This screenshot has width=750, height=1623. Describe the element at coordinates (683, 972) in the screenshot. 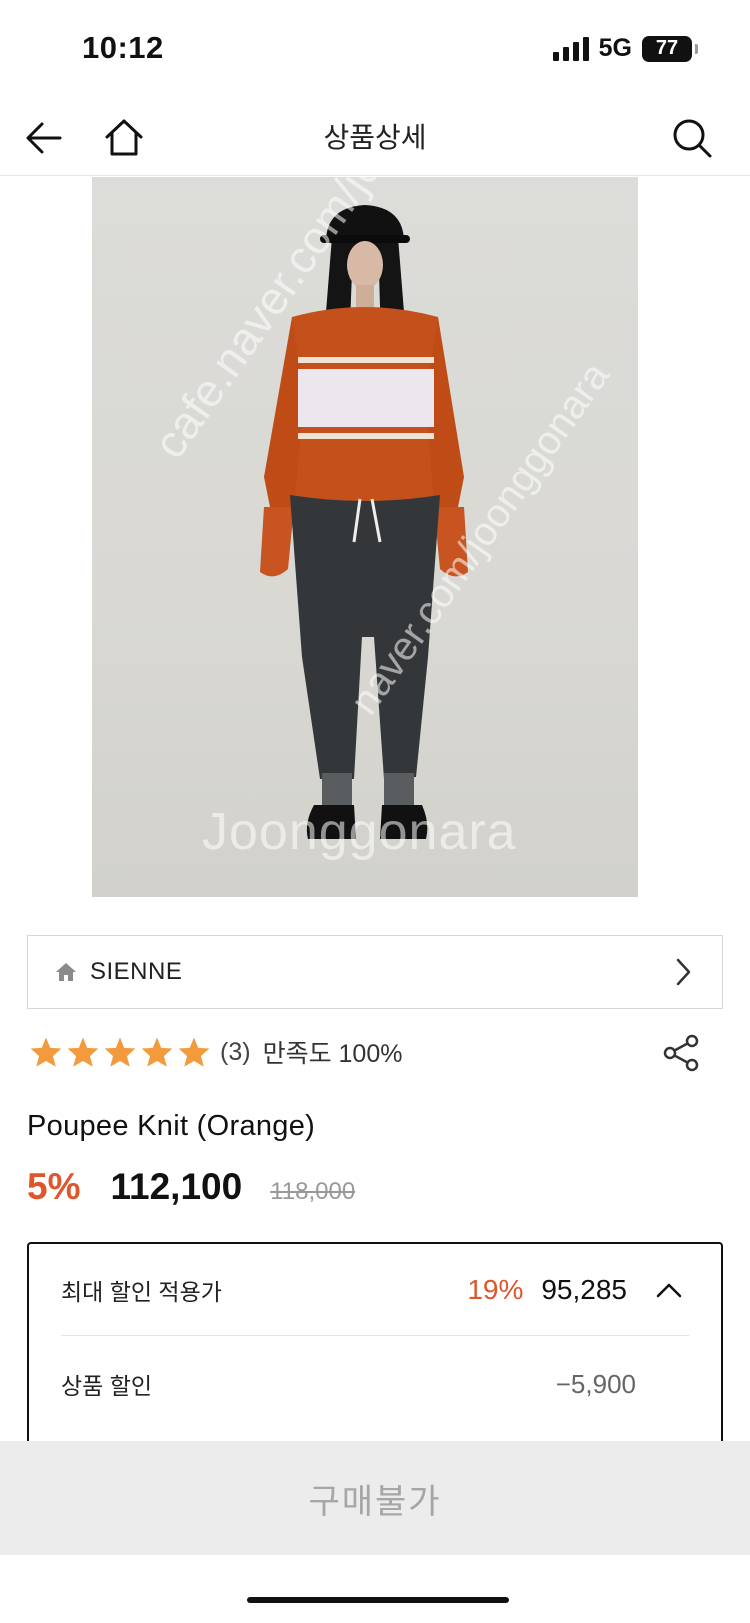

I see `chevron-right-icon` at that location.